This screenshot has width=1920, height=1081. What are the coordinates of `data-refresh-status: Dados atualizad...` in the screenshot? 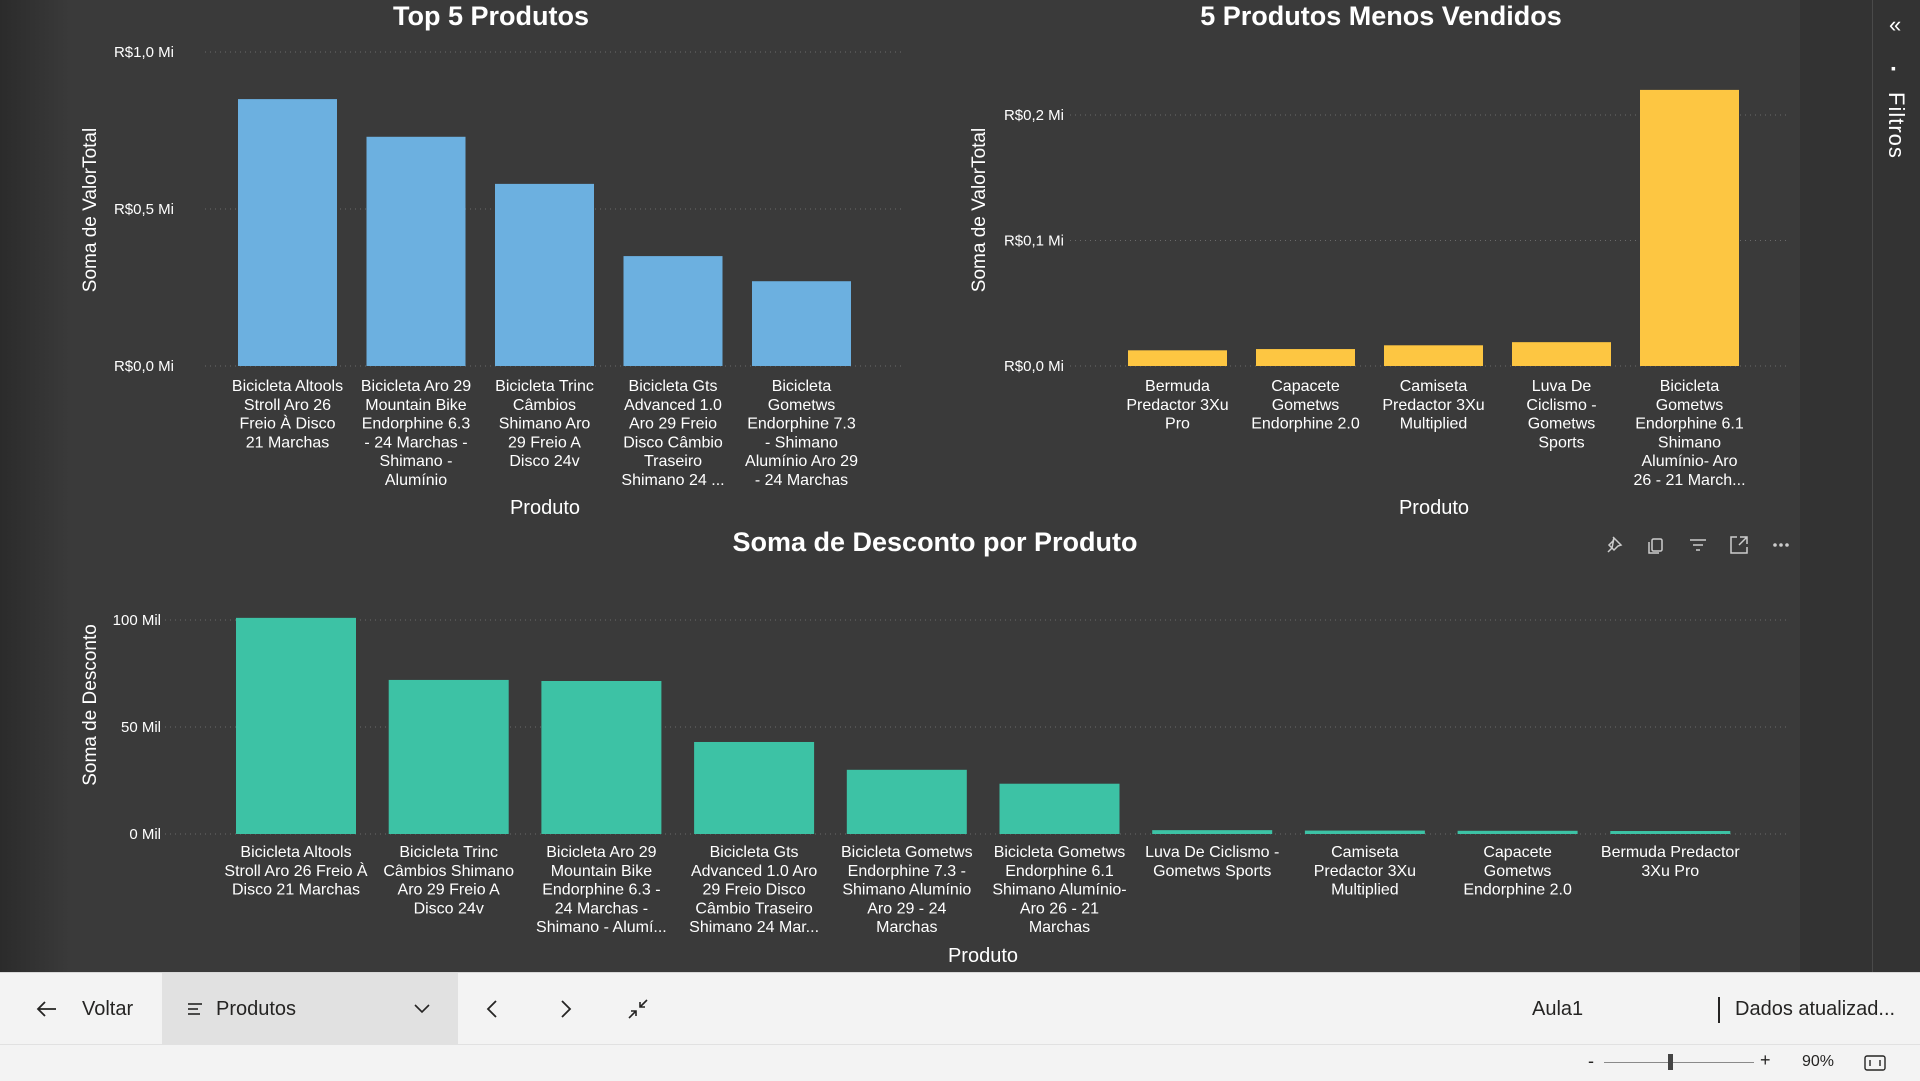 It's located at (1815, 1009).